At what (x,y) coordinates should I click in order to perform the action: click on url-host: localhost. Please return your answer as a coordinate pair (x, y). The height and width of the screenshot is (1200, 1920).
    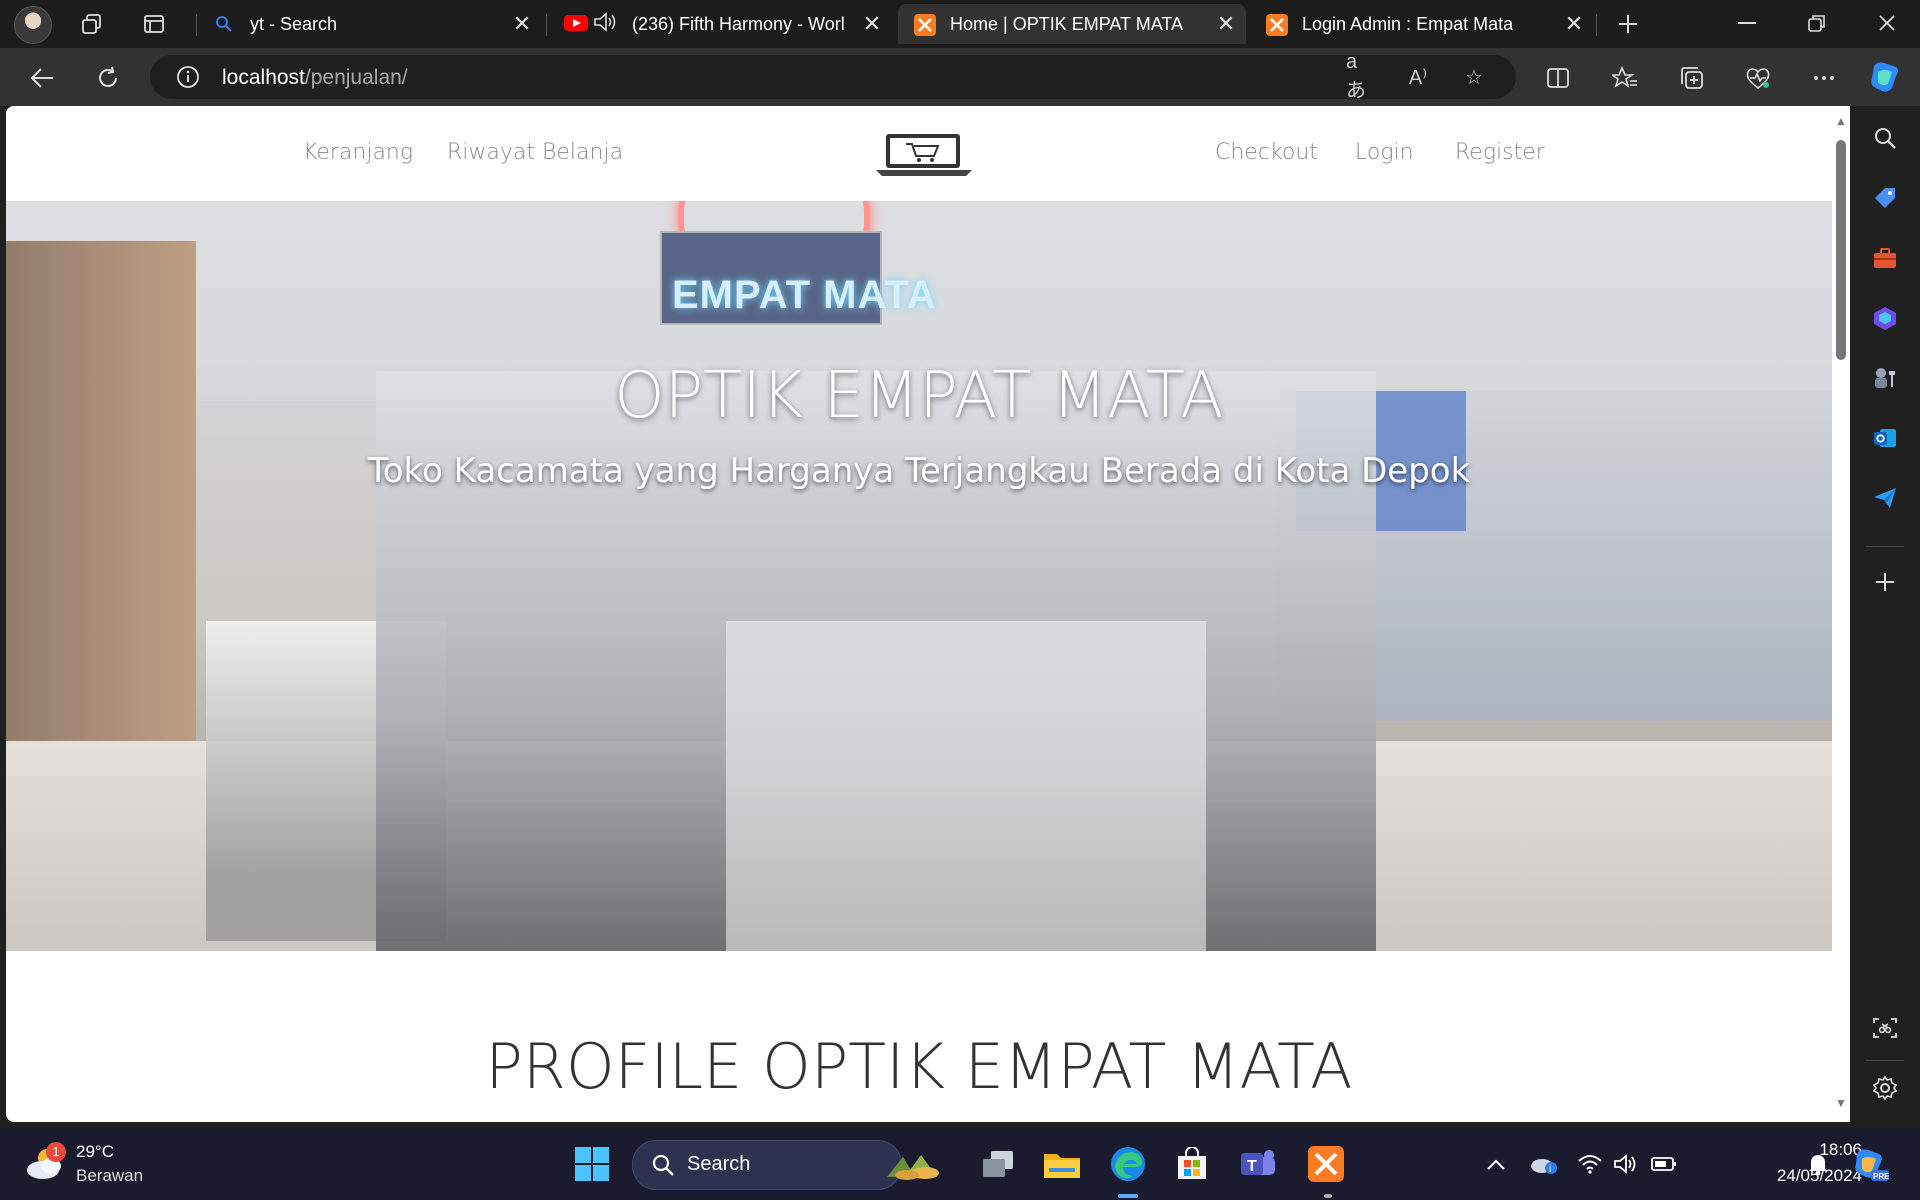
    Looking at the image, I should click on (263, 77).